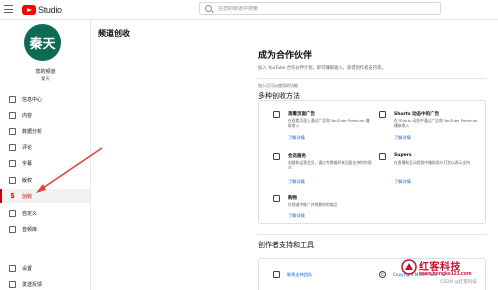  What do you see at coordinates (32, 99) in the screenshot?
I see `sidebar-item-label: 信息中心` at bounding box center [32, 99].